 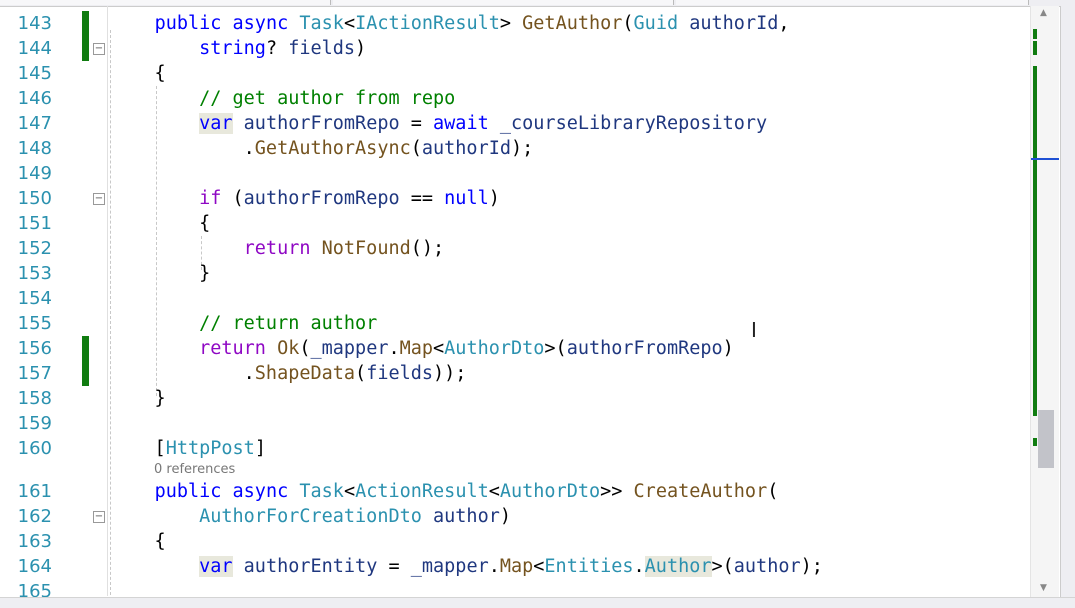 I want to click on code-token: ShapeData, so click(x=305, y=373).